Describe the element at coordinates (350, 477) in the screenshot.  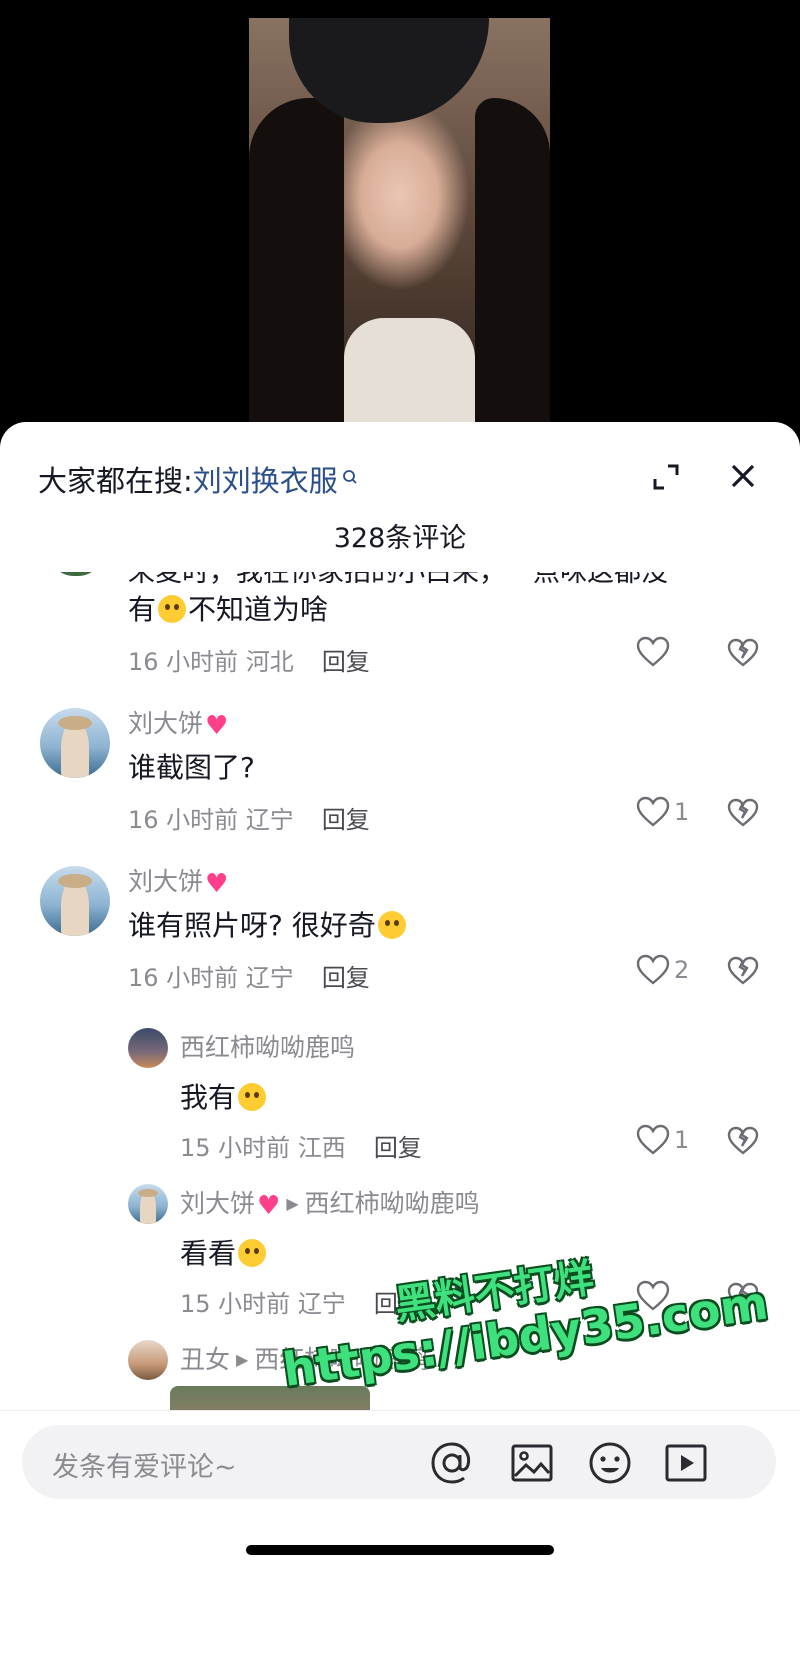
I see `search-icon` at that location.